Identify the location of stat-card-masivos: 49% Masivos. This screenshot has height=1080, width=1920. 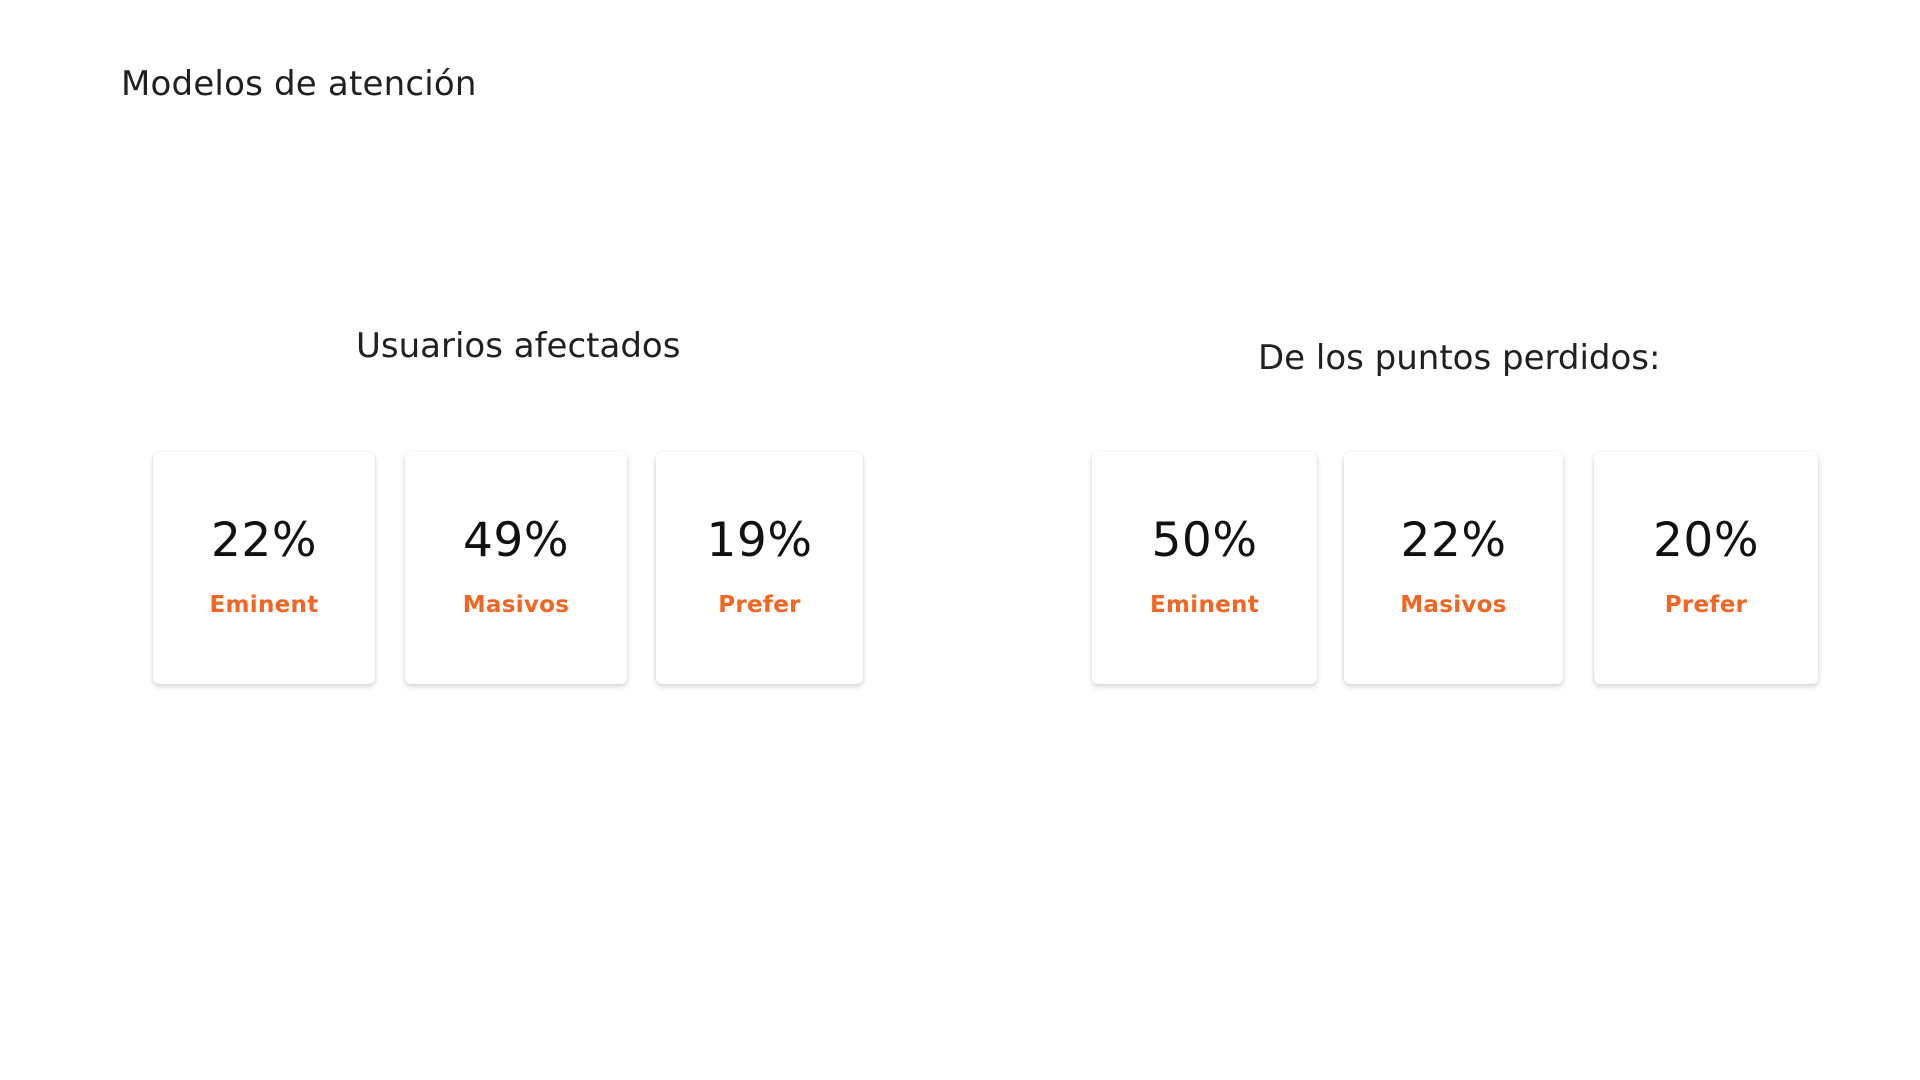
(516, 568).